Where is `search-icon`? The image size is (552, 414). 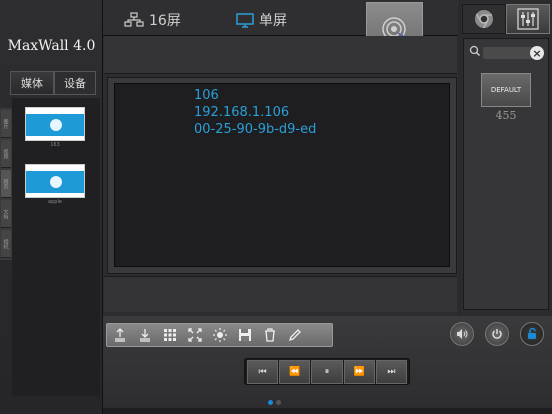
search-icon is located at coordinates (475, 51).